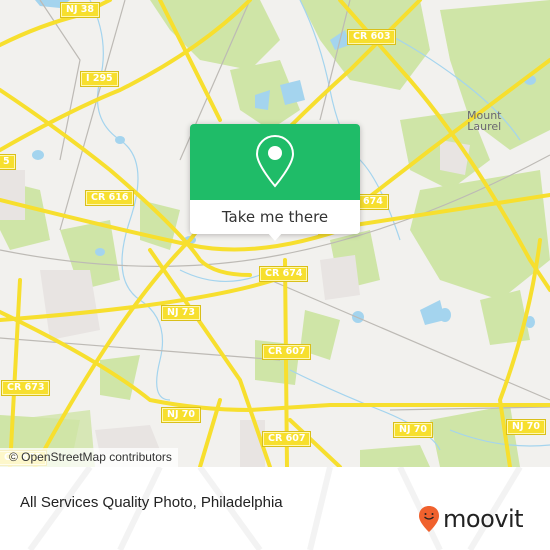  What do you see at coordinates (286, 439) in the screenshot?
I see `road-shield-cr607-south: CR 607` at bounding box center [286, 439].